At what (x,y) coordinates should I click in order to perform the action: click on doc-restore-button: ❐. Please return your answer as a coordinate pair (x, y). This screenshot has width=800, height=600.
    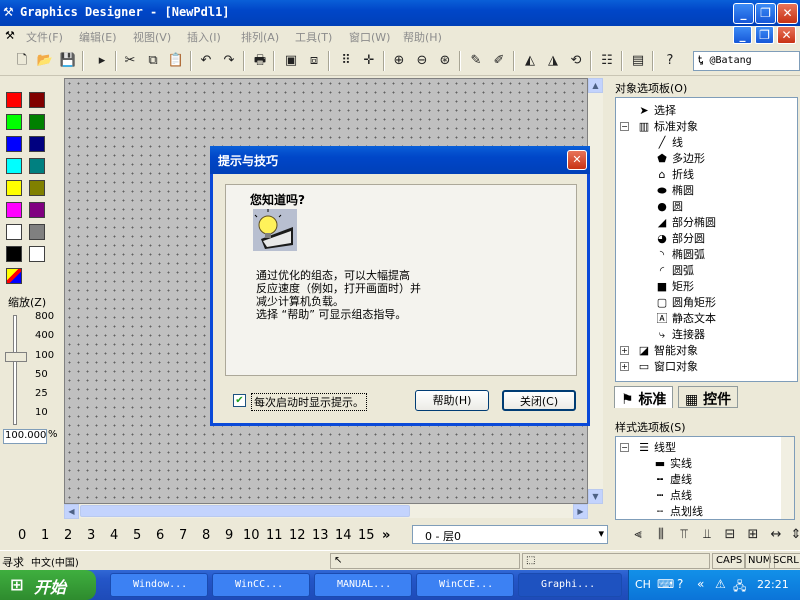
    Looking at the image, I should click on (764, 35).